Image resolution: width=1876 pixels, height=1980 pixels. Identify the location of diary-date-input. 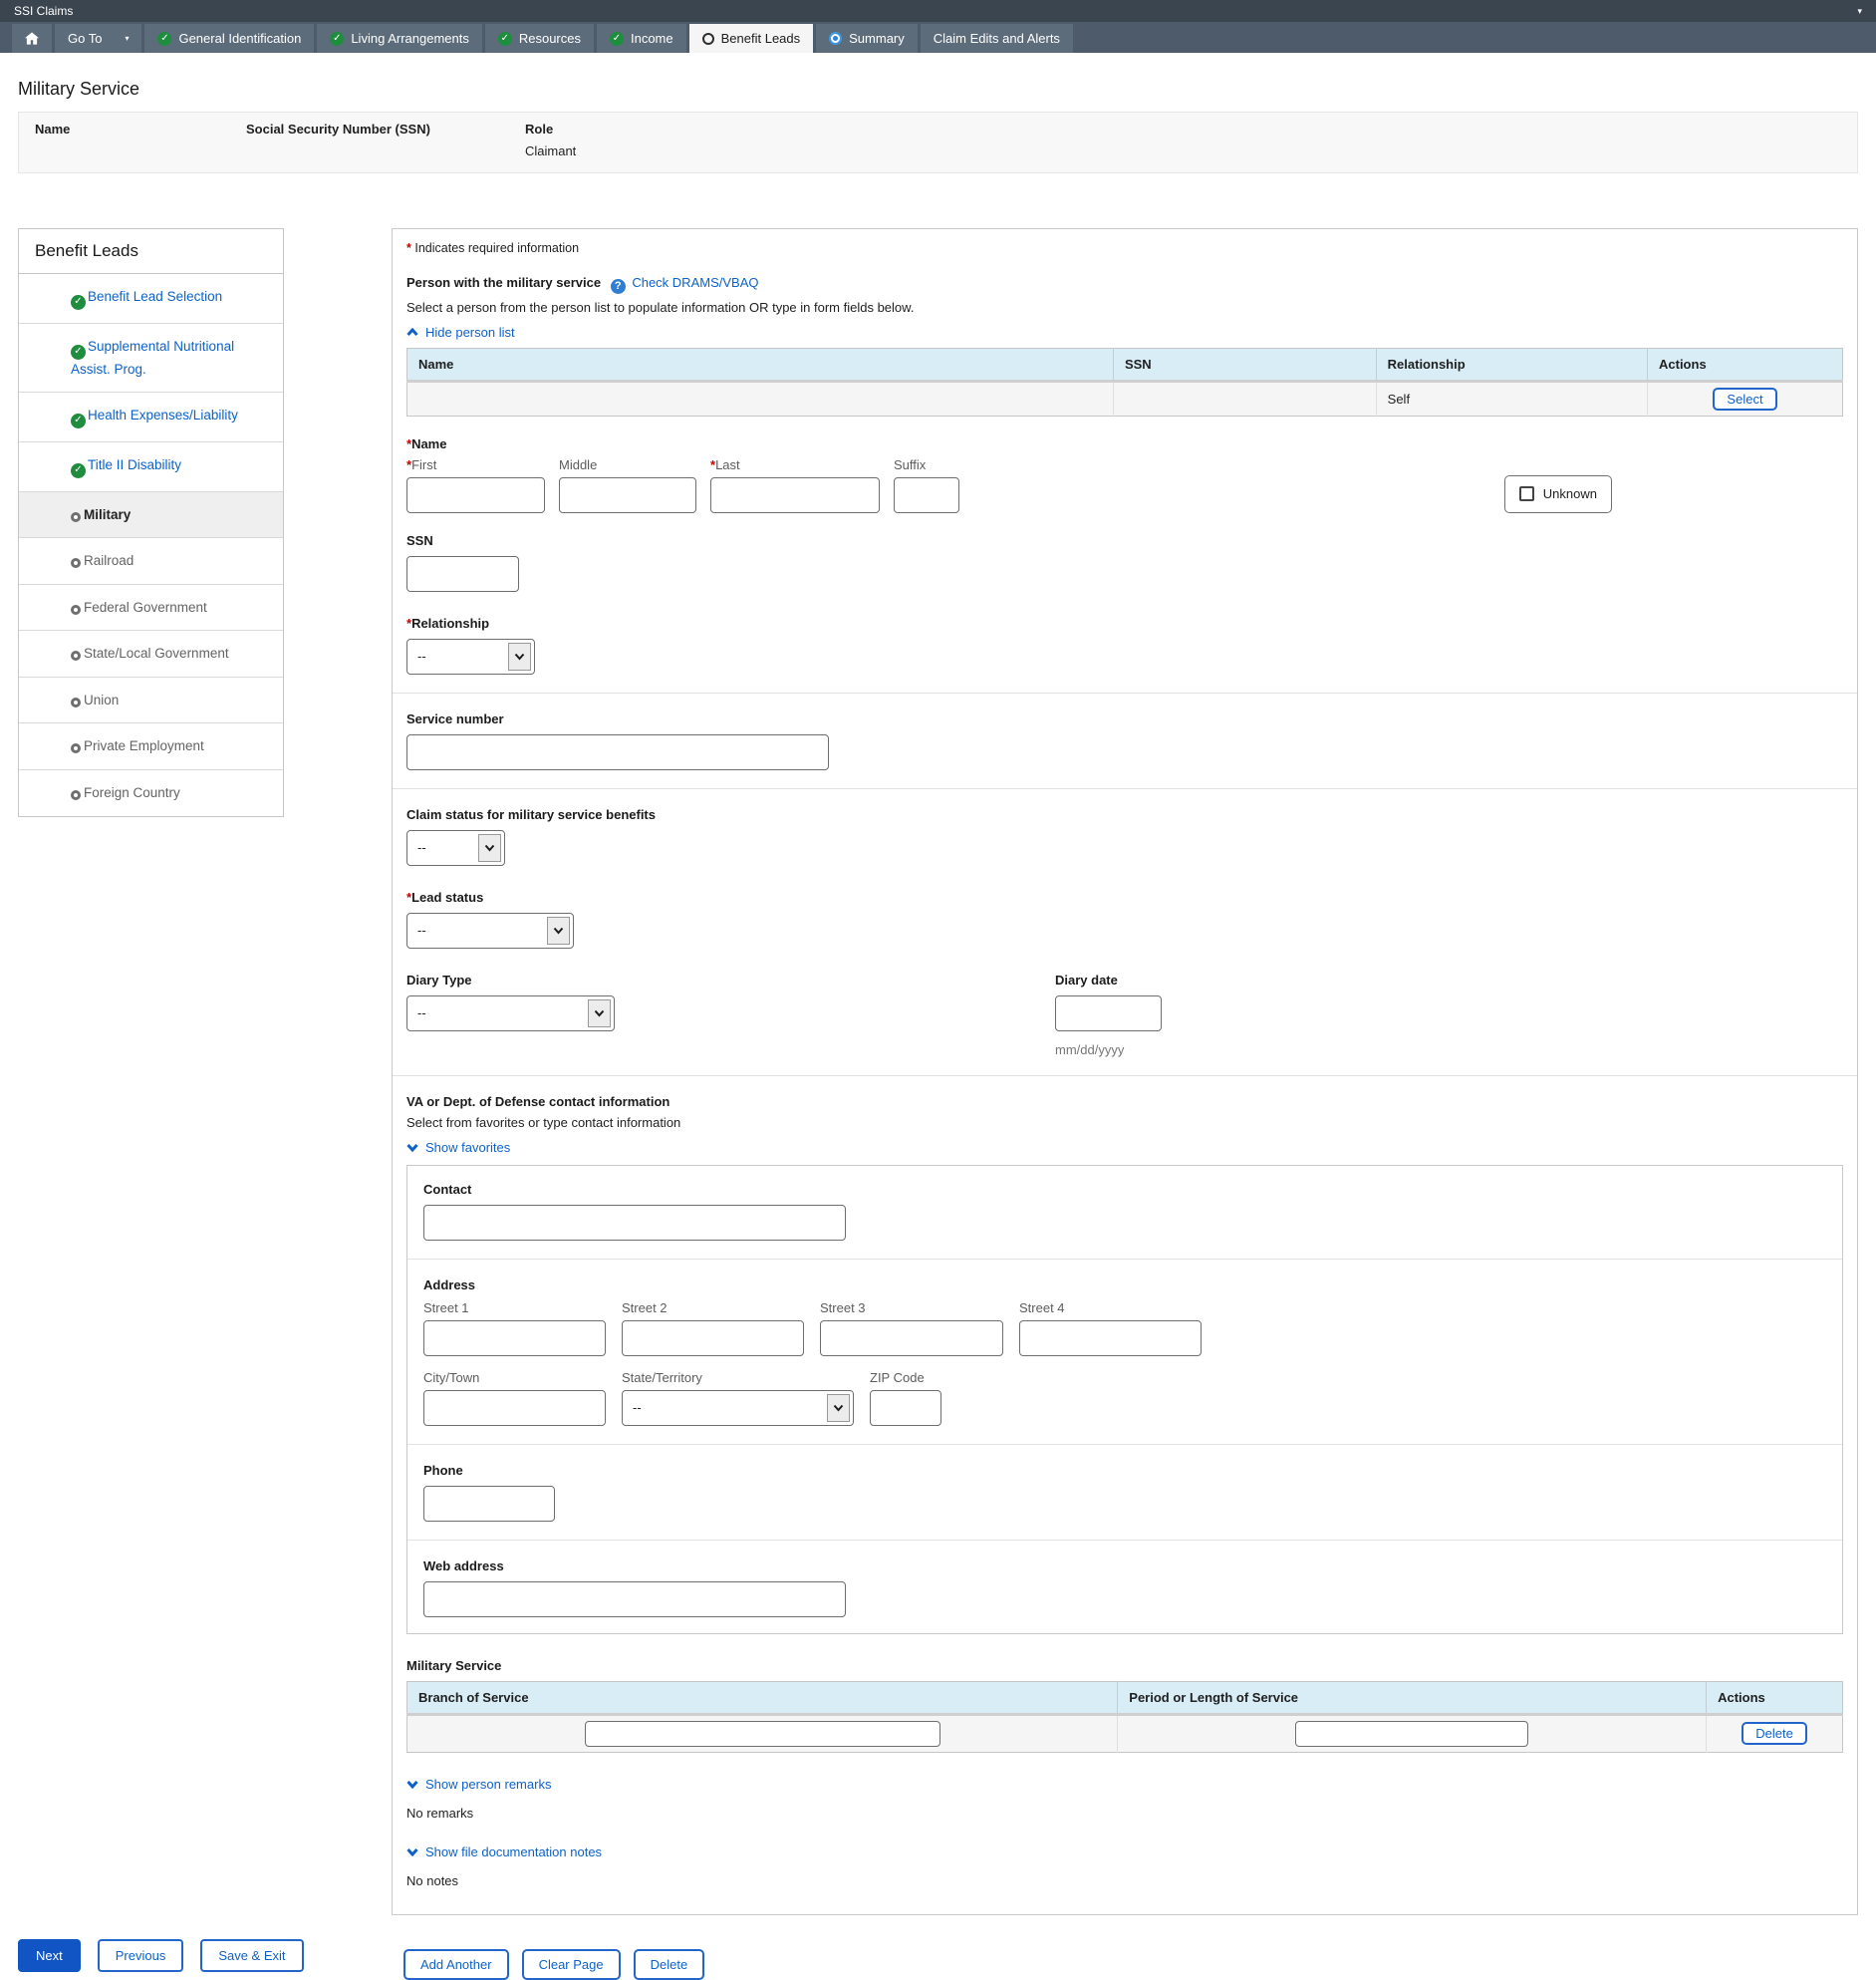
(1109, 1012).